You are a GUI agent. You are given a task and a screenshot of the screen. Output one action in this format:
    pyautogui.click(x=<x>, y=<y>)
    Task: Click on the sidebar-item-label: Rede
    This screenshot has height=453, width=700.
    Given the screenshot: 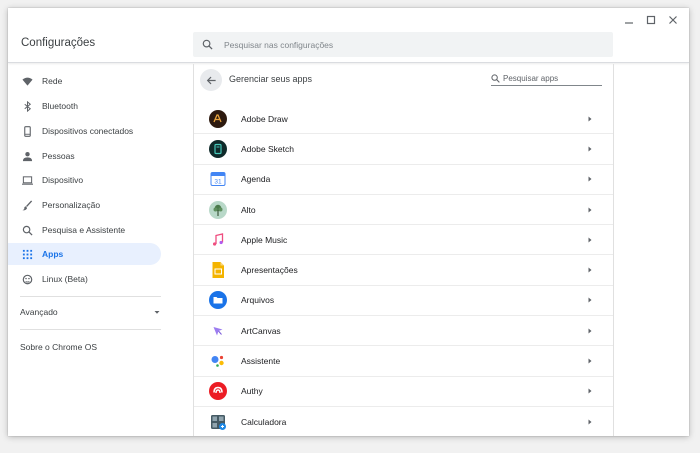 What is the action you would take?
    pyautogui.click(x=52, y=81)
    